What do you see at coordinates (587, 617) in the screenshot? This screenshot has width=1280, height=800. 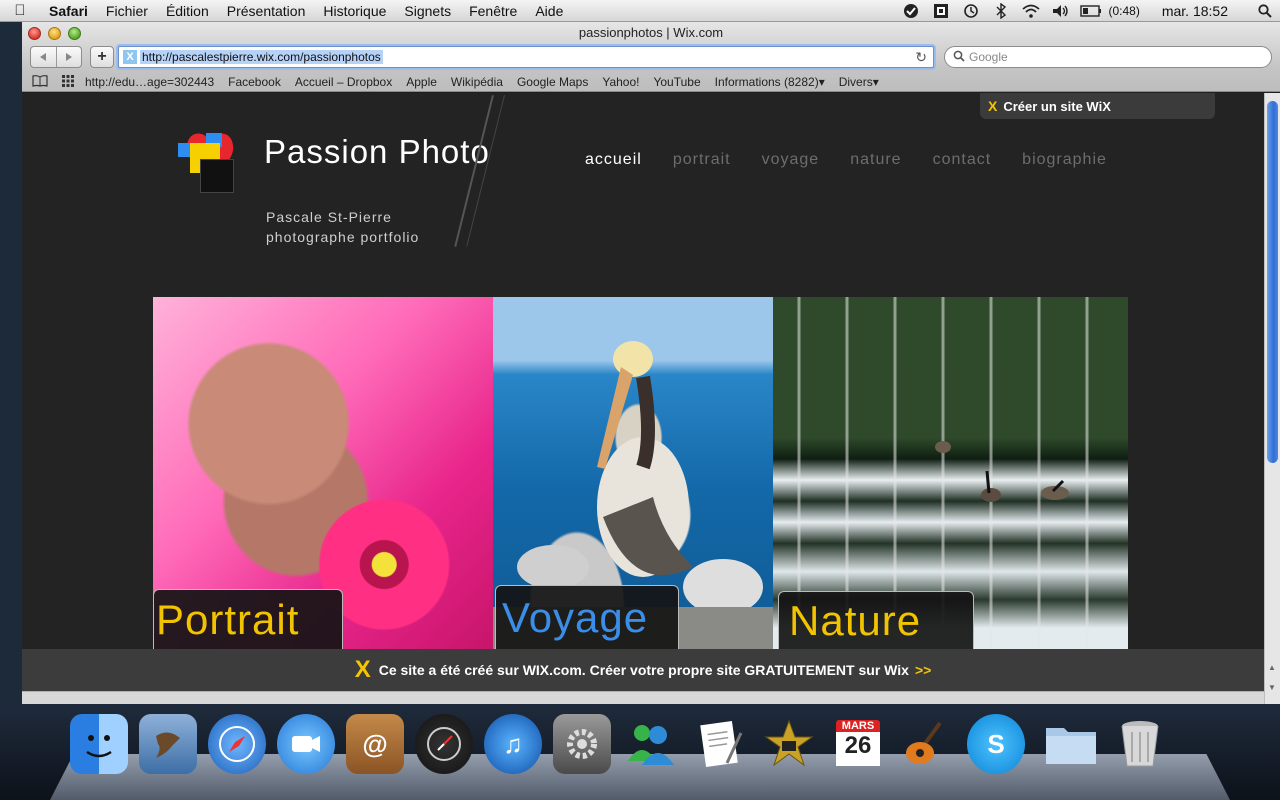 I see `voyage-tile-label: Voyage` at bounding box center [587, 617].